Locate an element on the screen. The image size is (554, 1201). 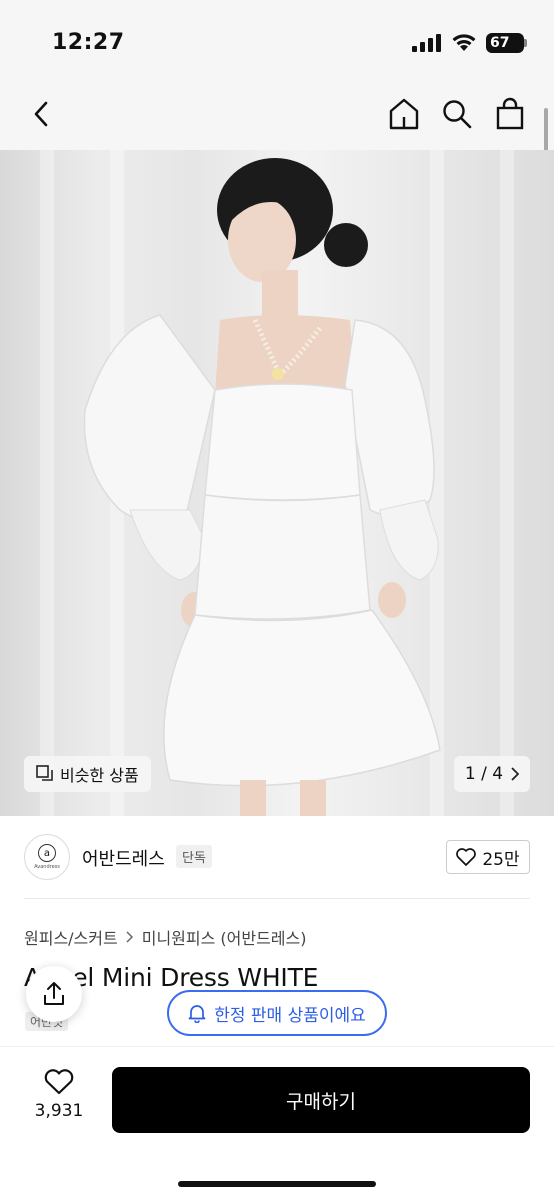
breadcrumb-category: 원피스/스커트 is located at coordinates (71, 937).